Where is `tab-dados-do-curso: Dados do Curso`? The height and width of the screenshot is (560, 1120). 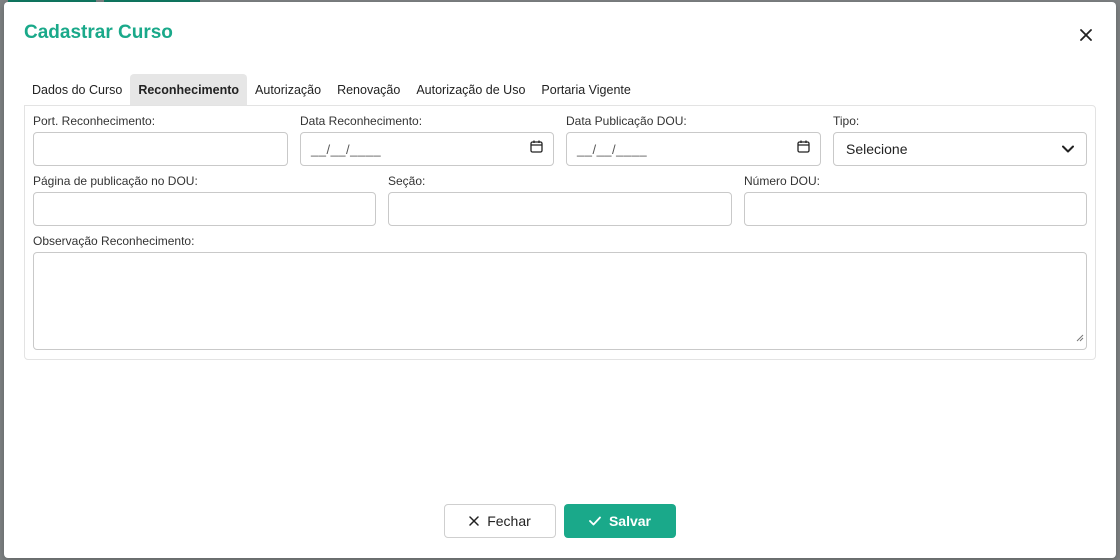 tab-dados-do-curso: Dados do Curso is located at coordinates (77, 89).